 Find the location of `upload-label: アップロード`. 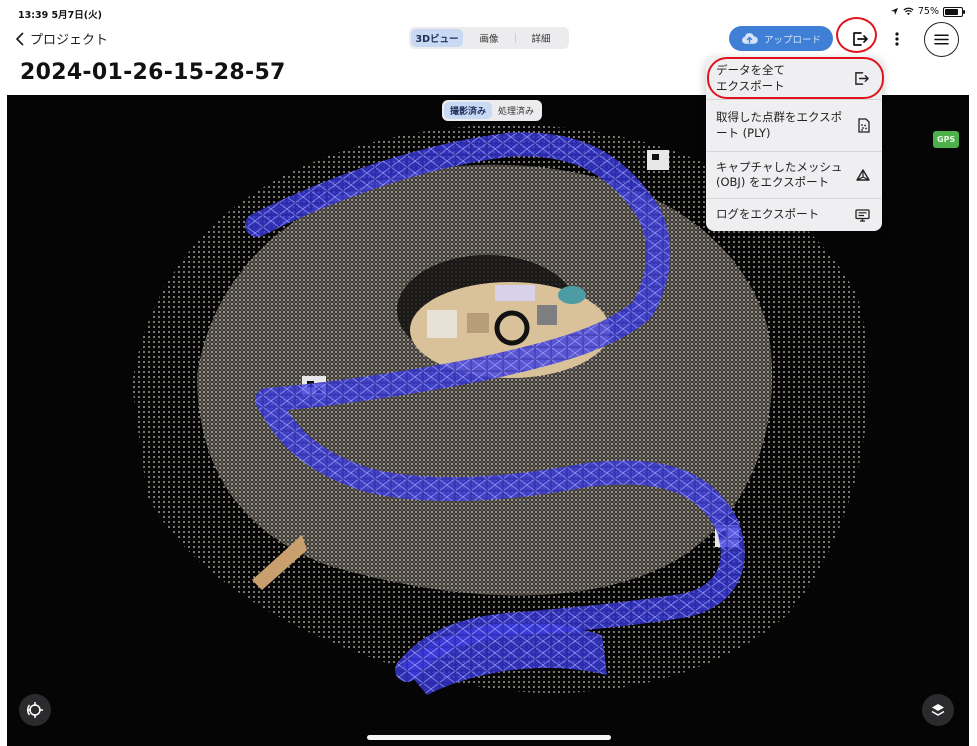

upload-label: アップロード is located at coordinates (792, 40).